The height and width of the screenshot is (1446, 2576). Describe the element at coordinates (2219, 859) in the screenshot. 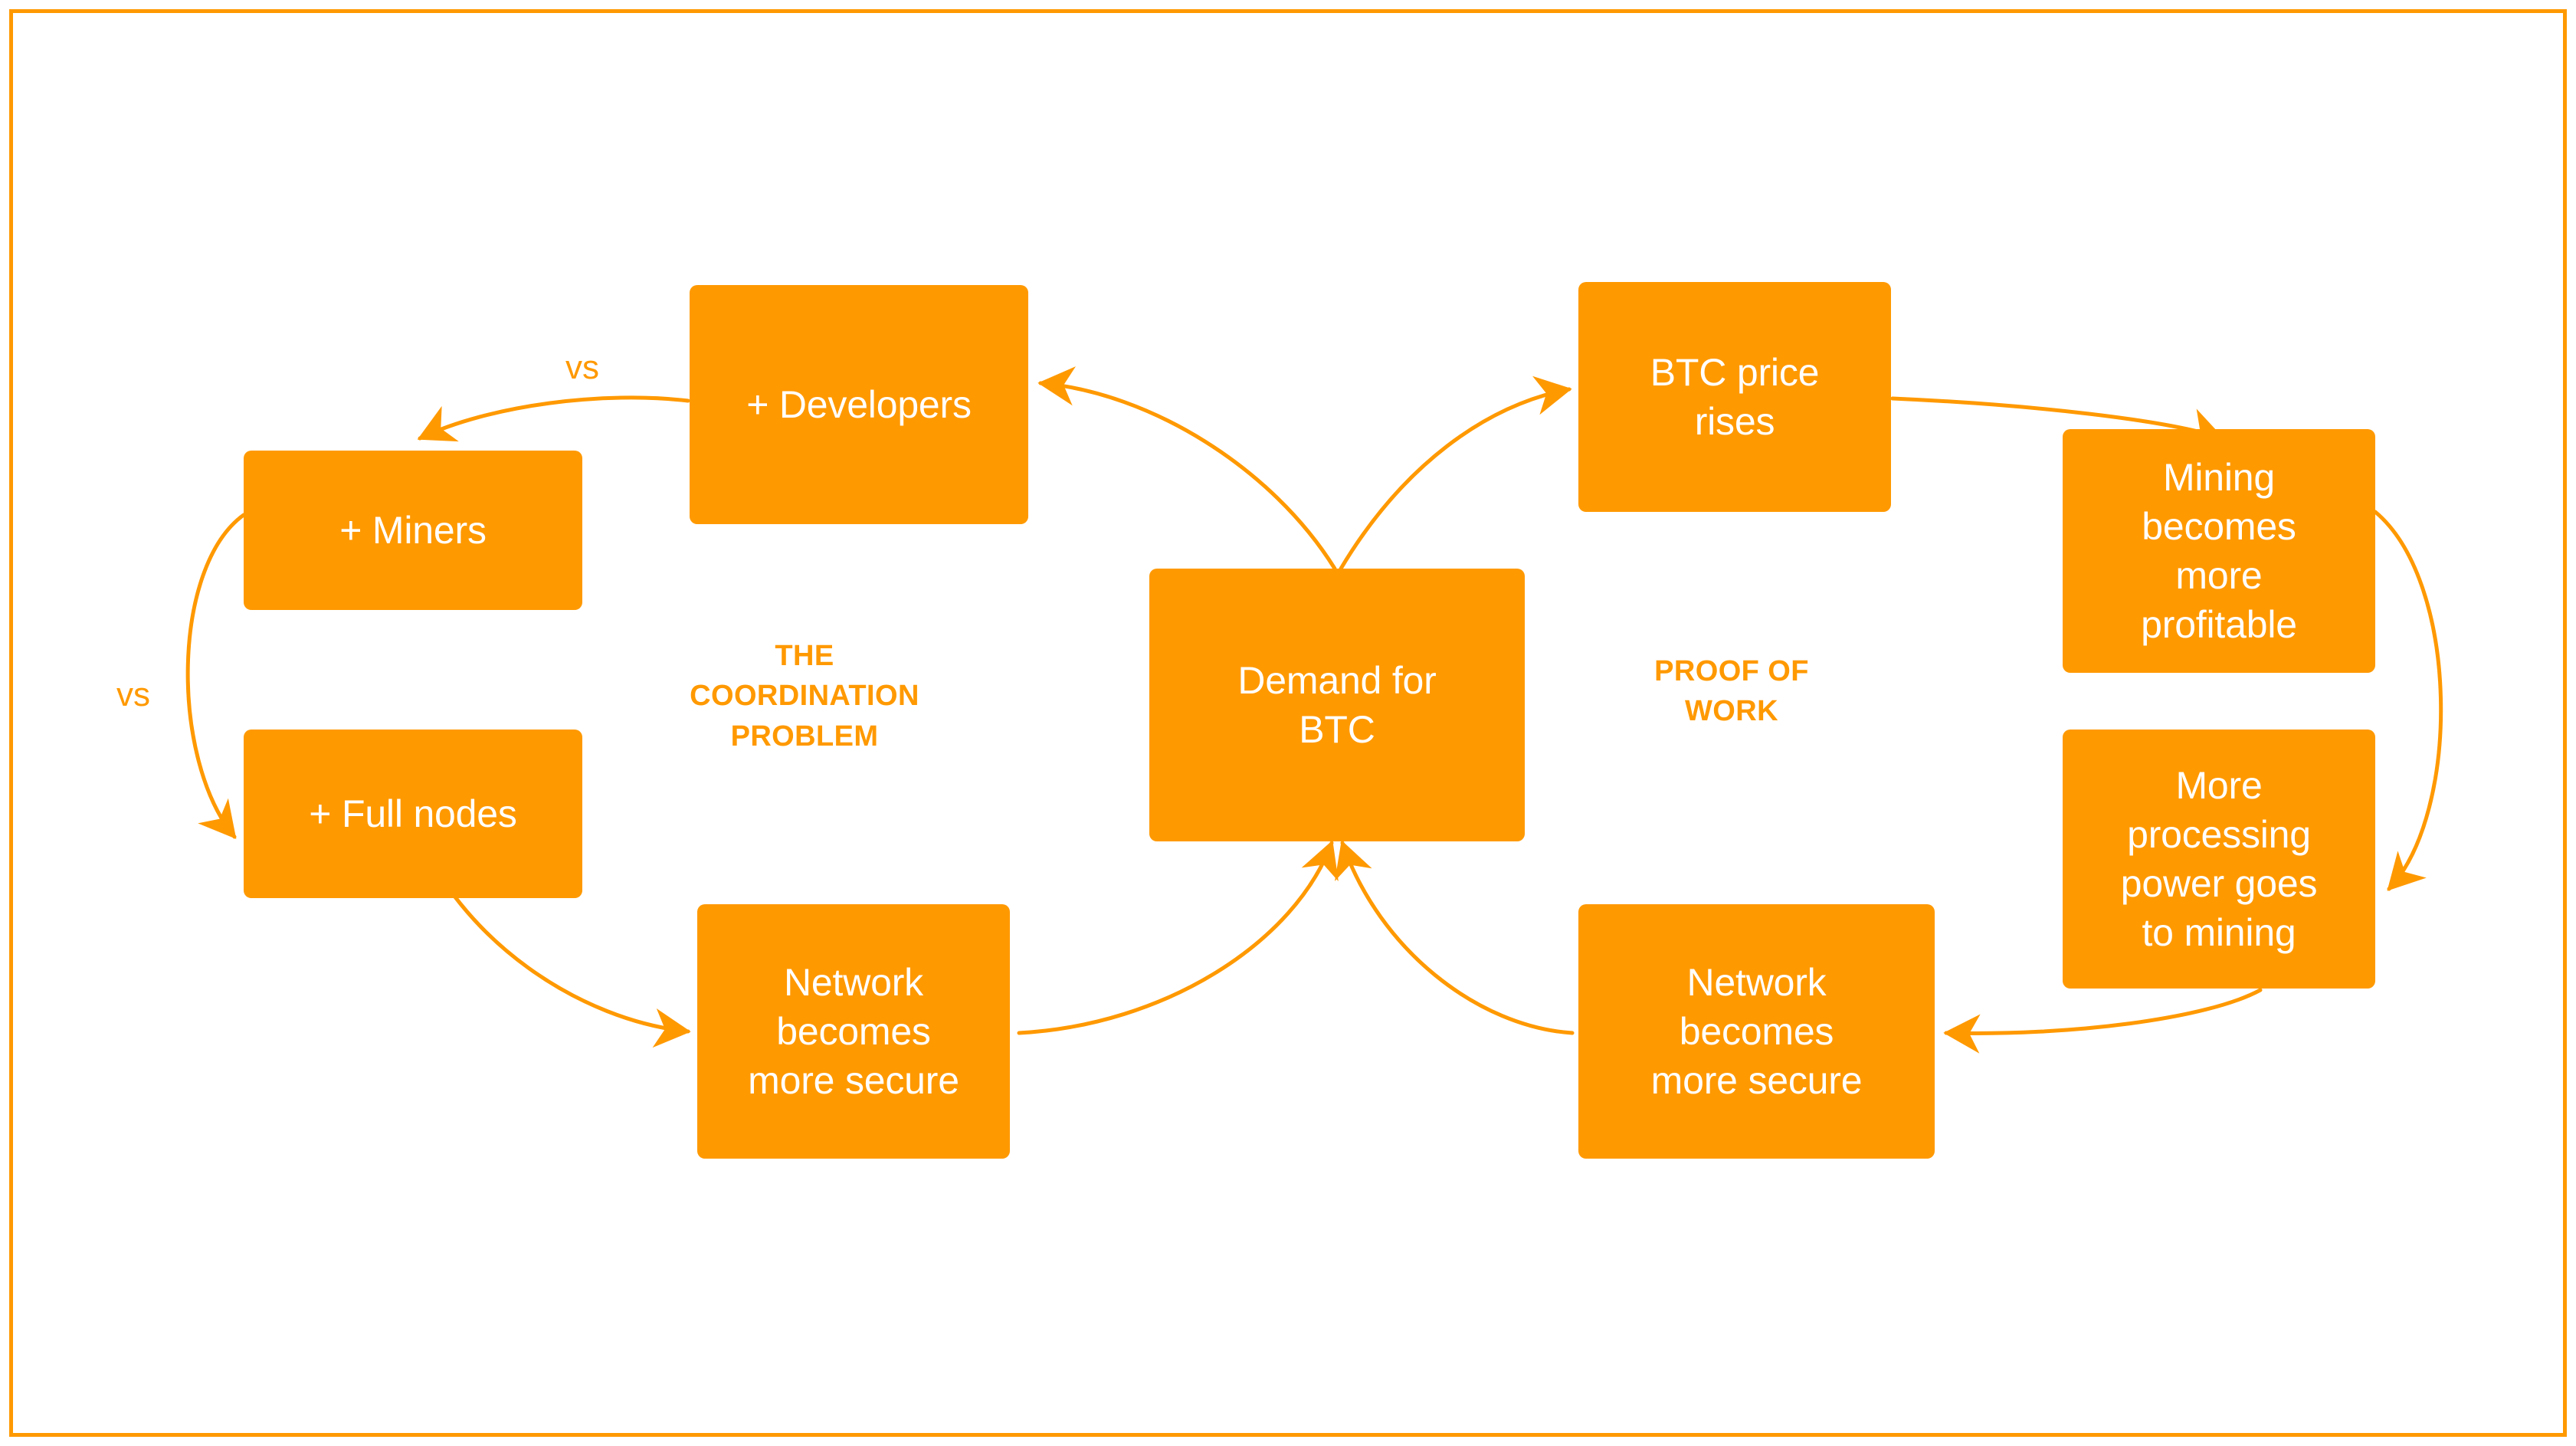

I see `node-processing-power: More processing power goes to mining` at that location.